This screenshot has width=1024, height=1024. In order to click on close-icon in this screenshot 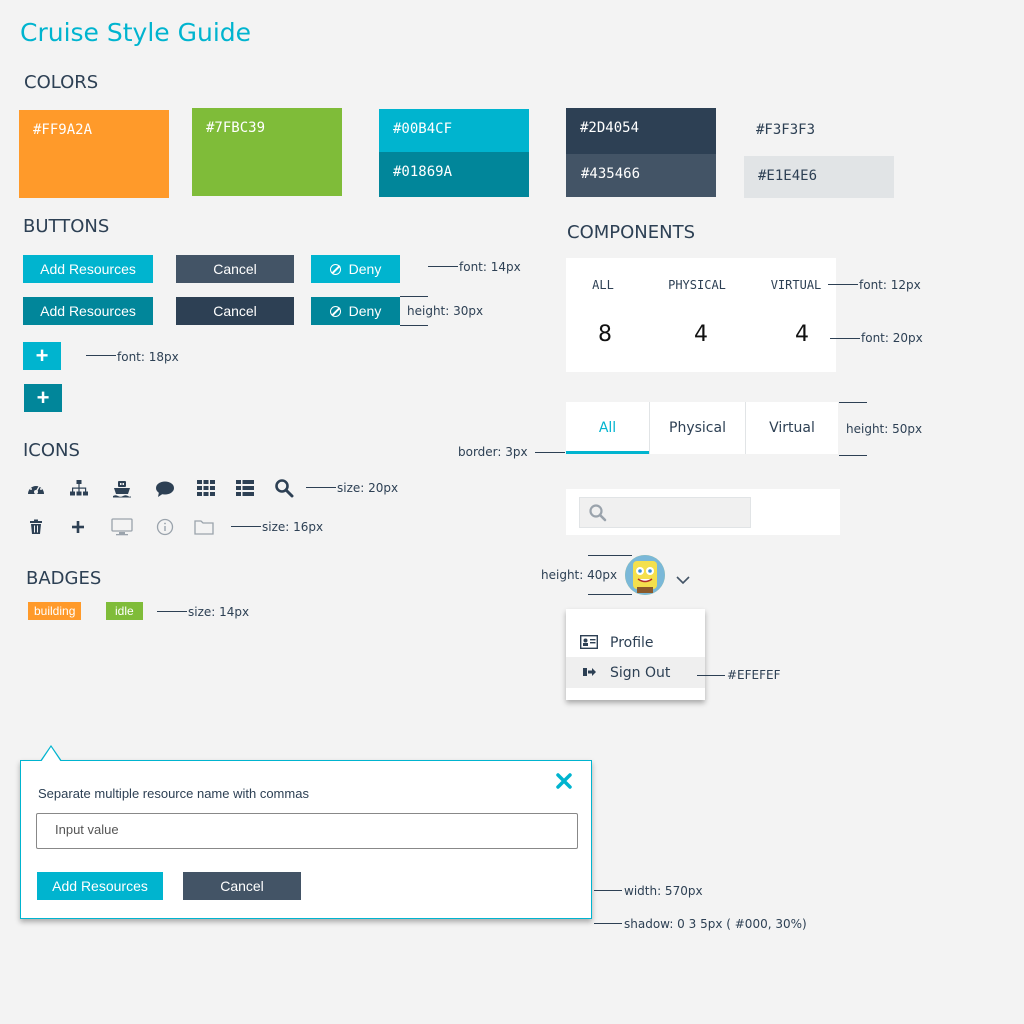, I will do `click(564, 783)`.